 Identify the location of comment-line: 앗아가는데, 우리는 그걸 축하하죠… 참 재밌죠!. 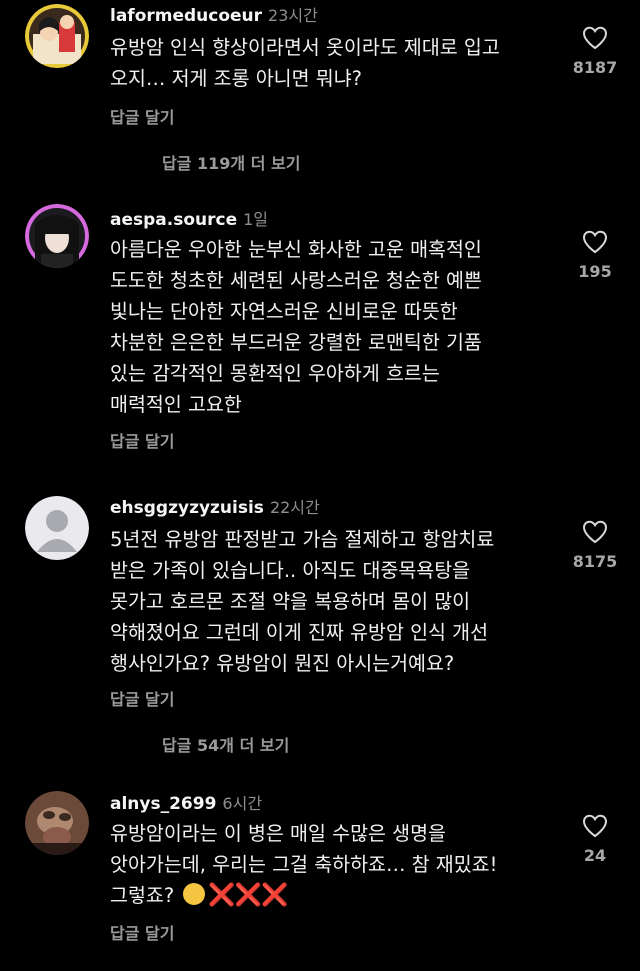
(304, 864).